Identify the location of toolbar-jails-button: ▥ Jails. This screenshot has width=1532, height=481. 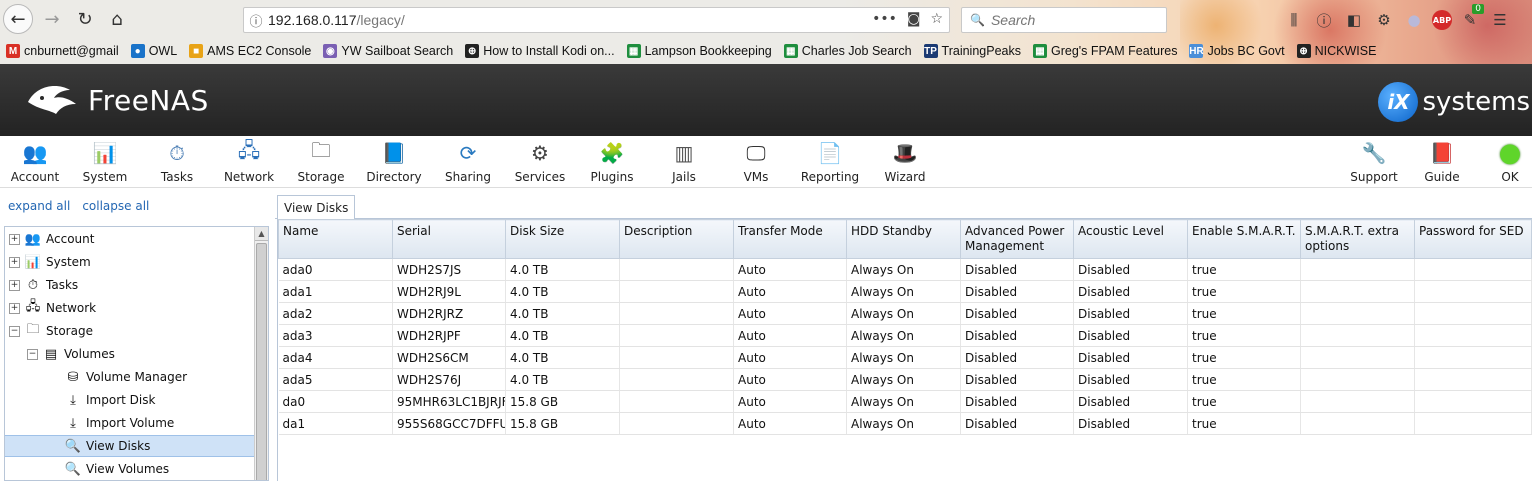
(684, 162).